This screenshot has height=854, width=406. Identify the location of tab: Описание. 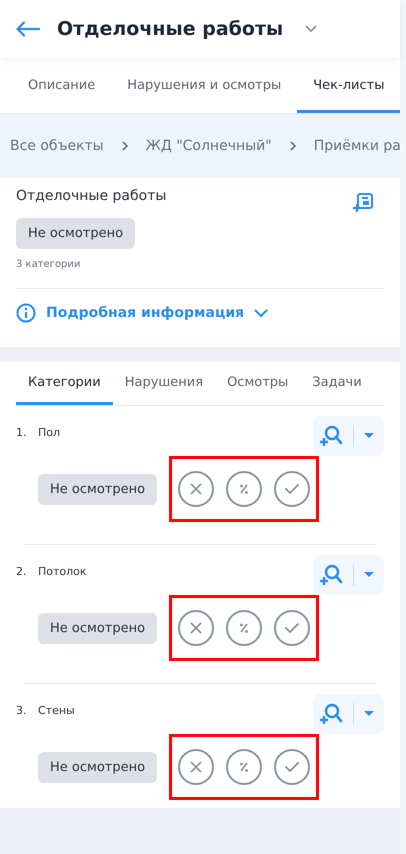
(62, 85).